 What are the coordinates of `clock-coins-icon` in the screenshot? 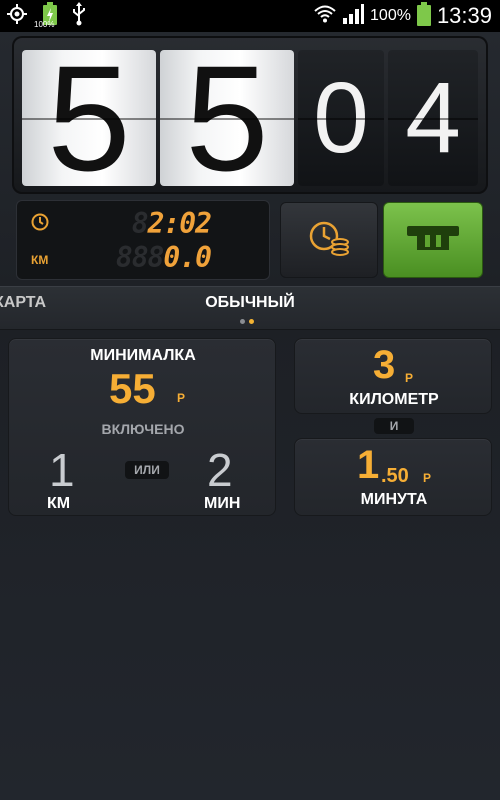 It's located at (329, 240).